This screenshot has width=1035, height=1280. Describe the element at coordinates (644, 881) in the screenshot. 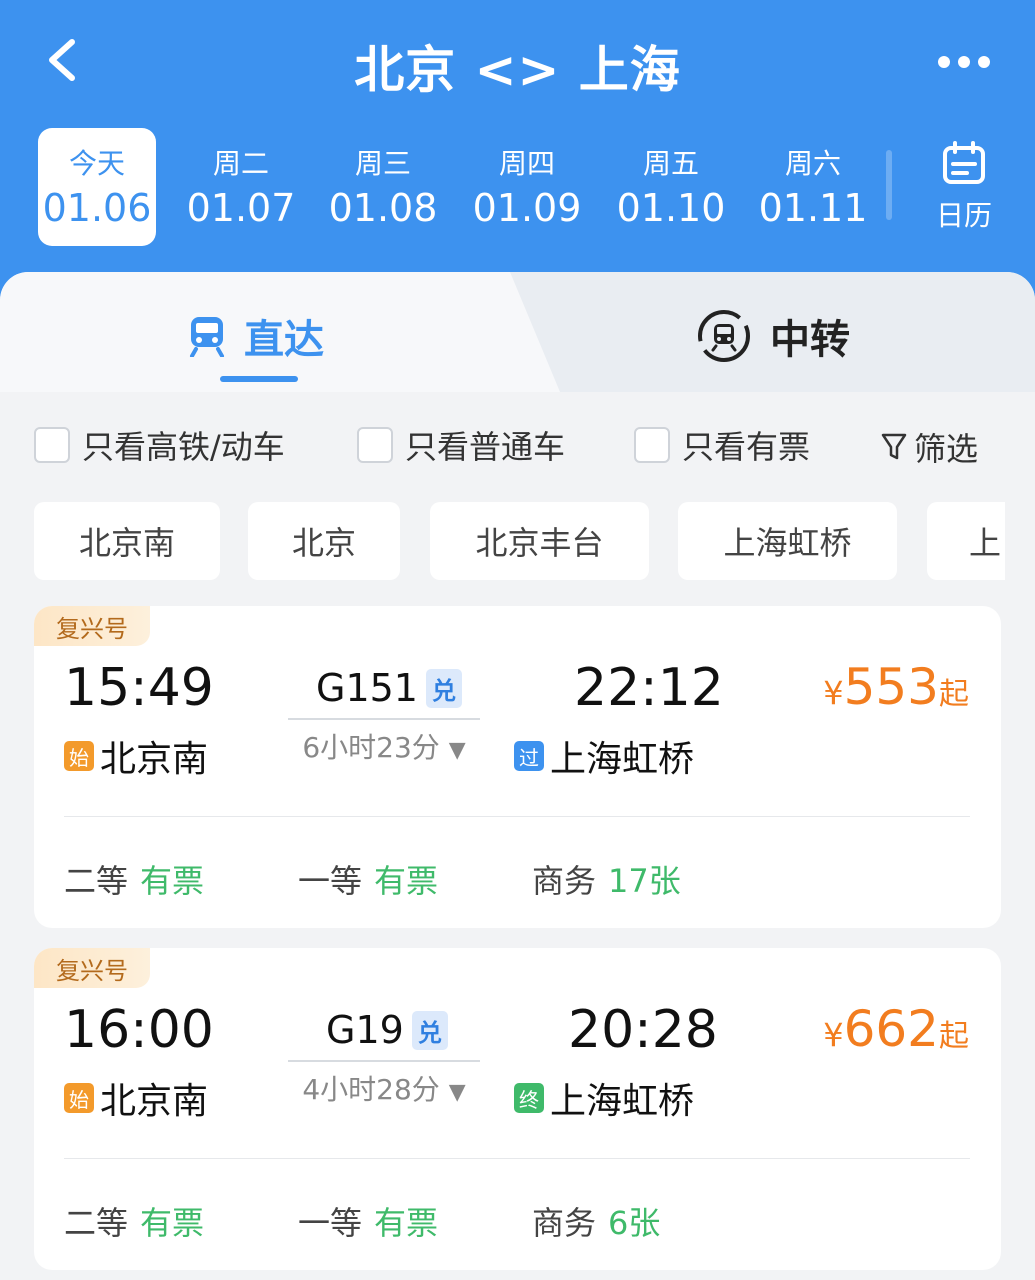

I see `seat-status: 17张` at that location.